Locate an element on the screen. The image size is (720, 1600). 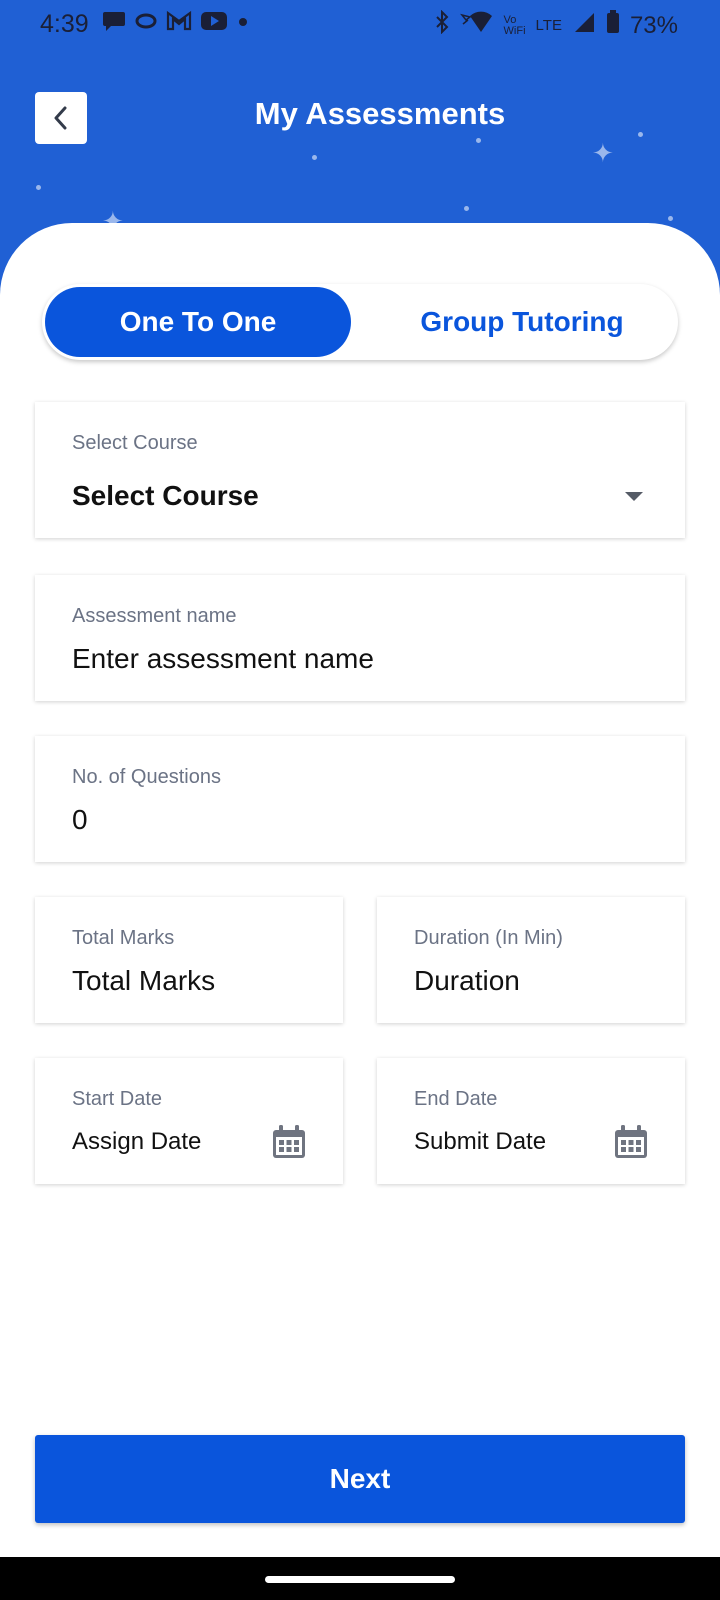
questions-input: 0 is located at coordinates (80, 820).